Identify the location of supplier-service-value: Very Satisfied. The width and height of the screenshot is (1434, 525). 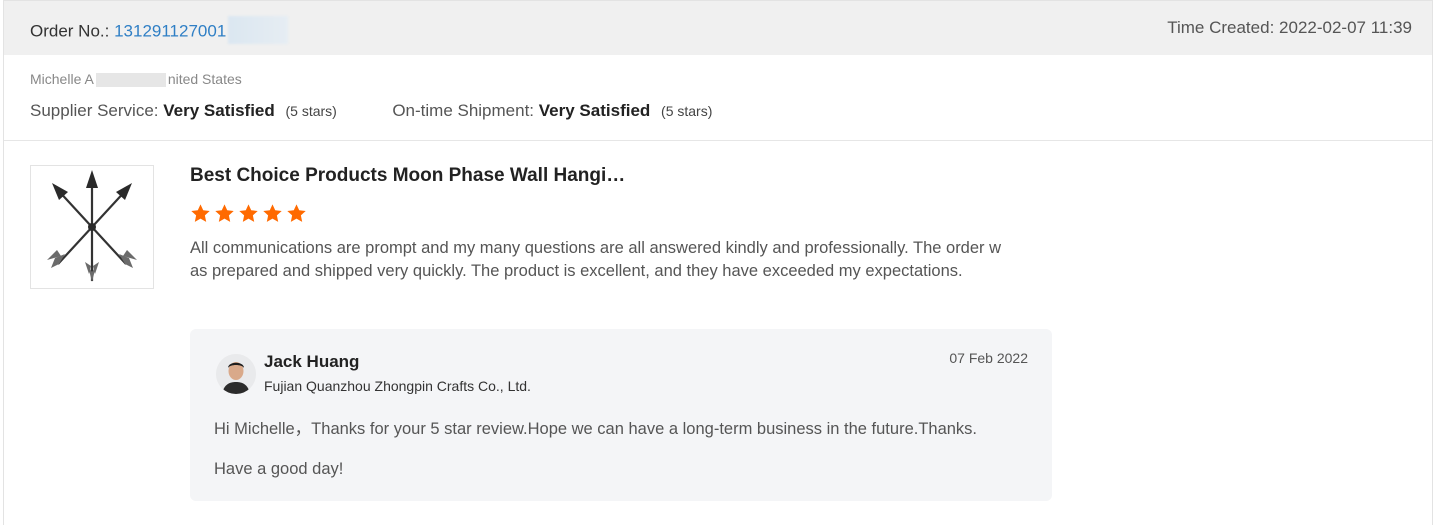
(219, 110).